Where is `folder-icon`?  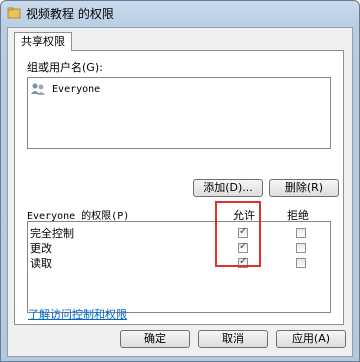
folder-icon is located at coordinates (14, 13).